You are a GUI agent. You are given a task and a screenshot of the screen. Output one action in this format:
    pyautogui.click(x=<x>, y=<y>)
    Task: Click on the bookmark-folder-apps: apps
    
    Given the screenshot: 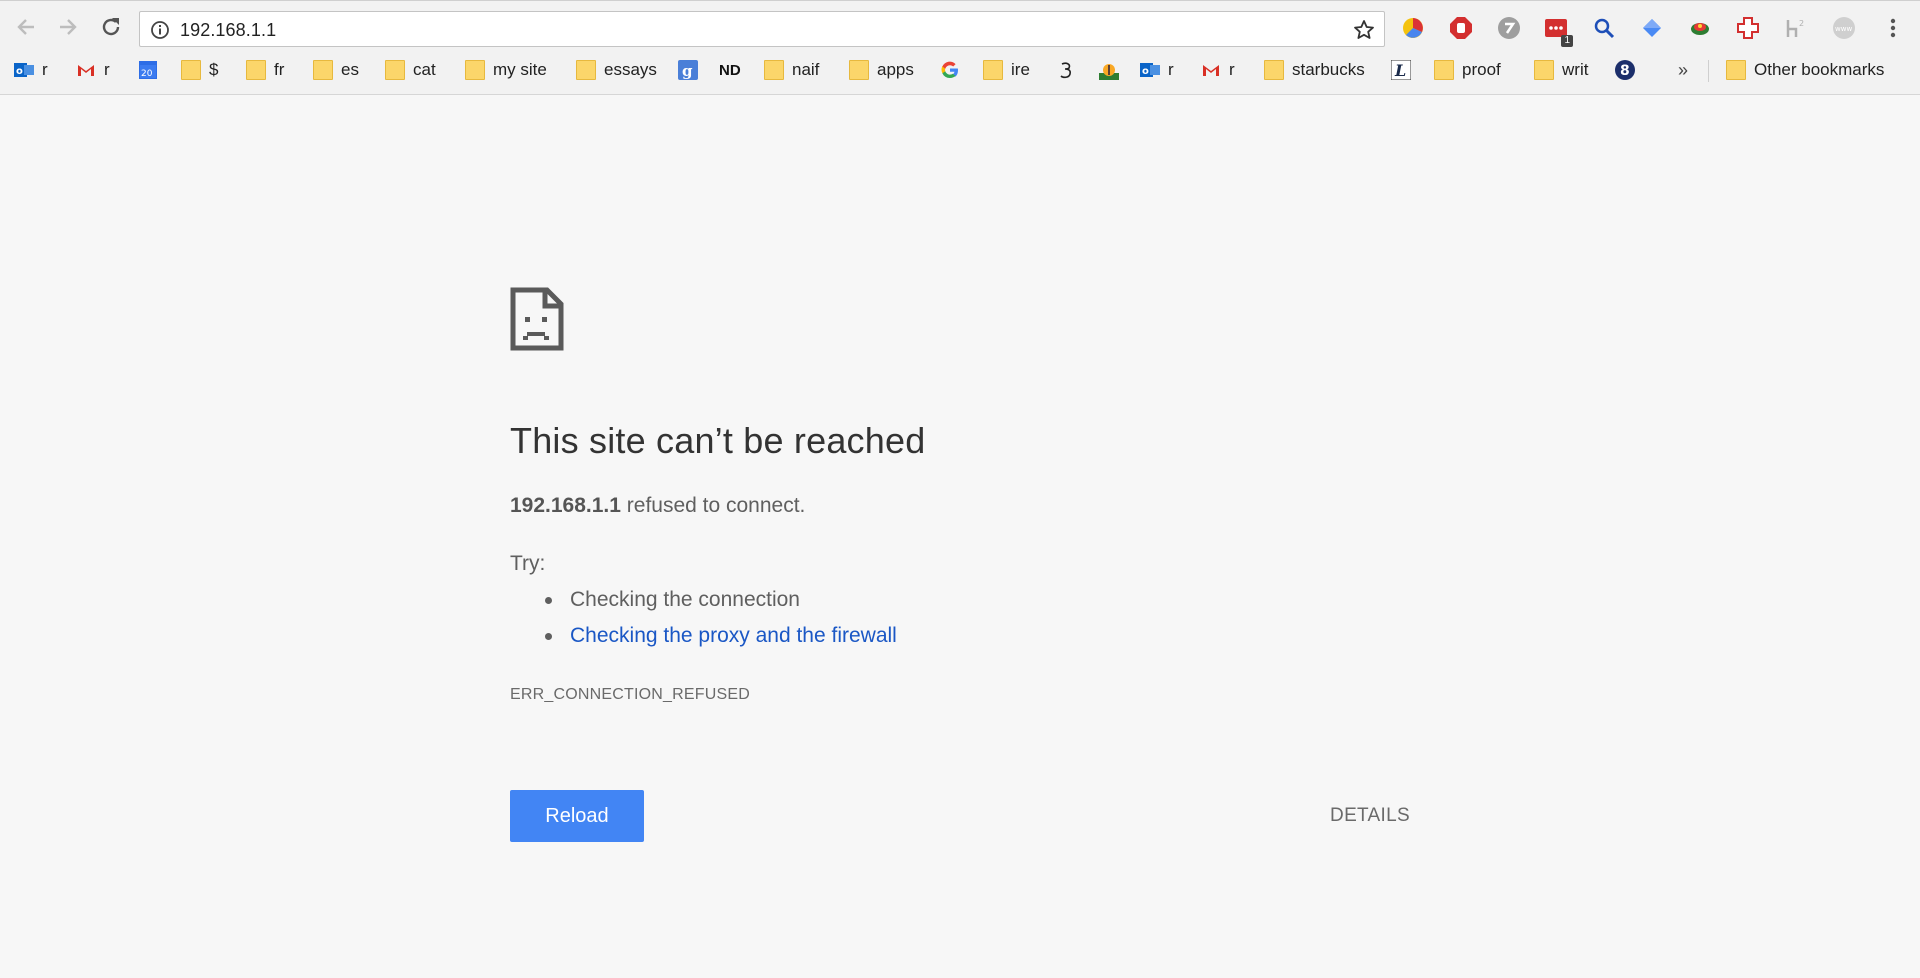 What is the action you would take?
    pyautogui.click(x=881, y=70)
    